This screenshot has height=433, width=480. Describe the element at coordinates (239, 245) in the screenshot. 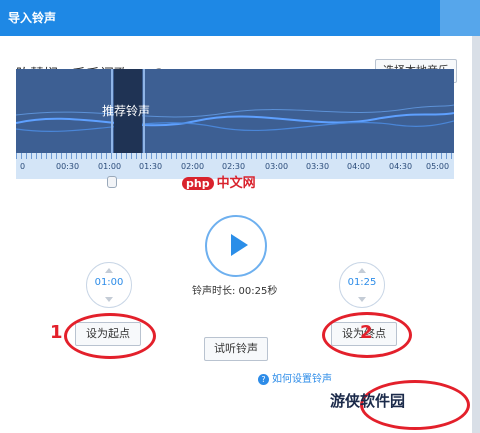

I see `play-icon` at that location.